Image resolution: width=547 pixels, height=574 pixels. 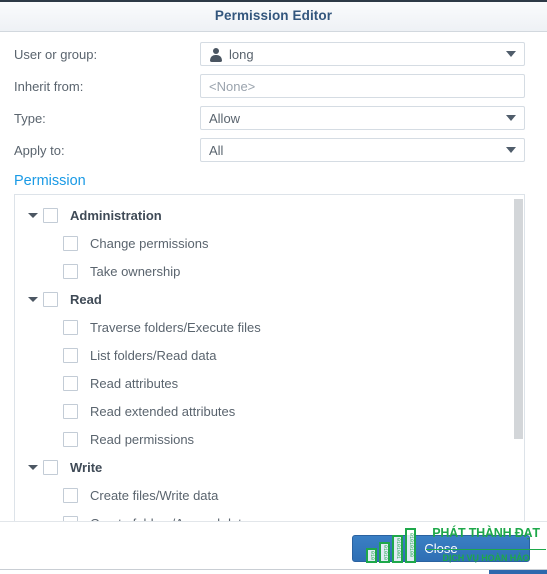 I want to click on permission-item-row: Read attributes, so click(x=269, y=383).